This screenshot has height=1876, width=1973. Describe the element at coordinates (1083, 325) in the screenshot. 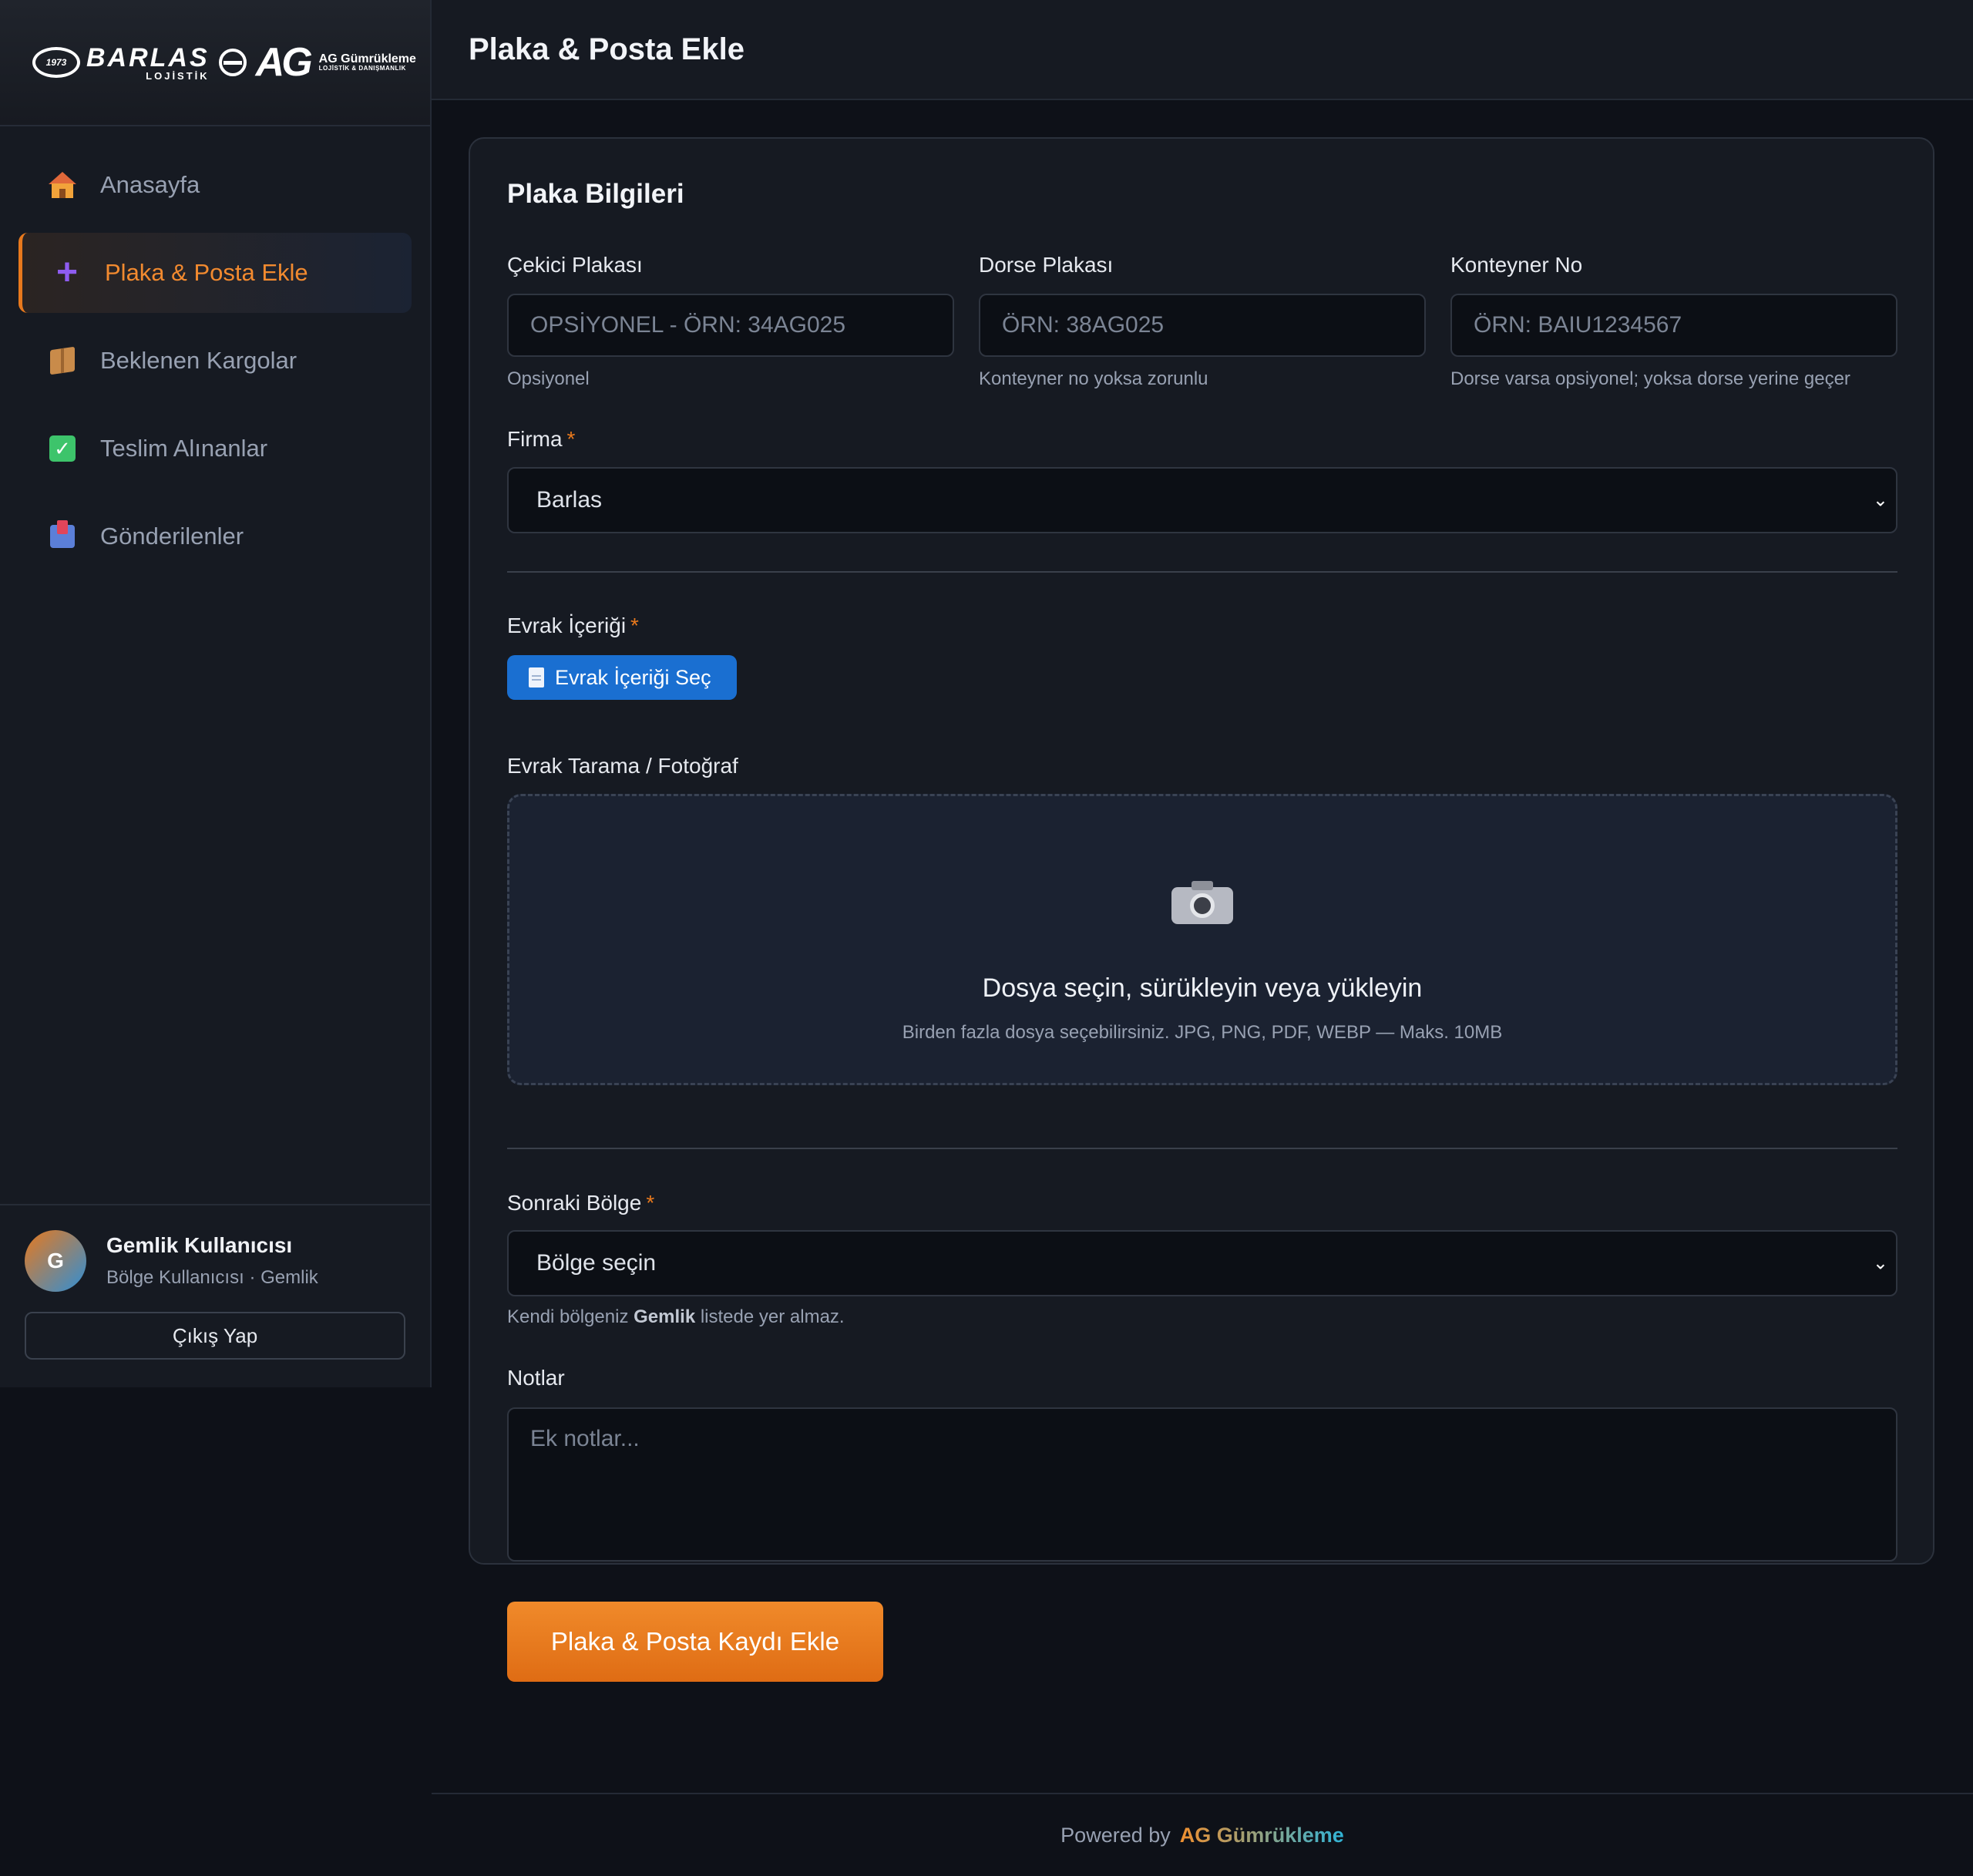

I see `dorse-placeholder: ÖRN: 38AG025` at that location.